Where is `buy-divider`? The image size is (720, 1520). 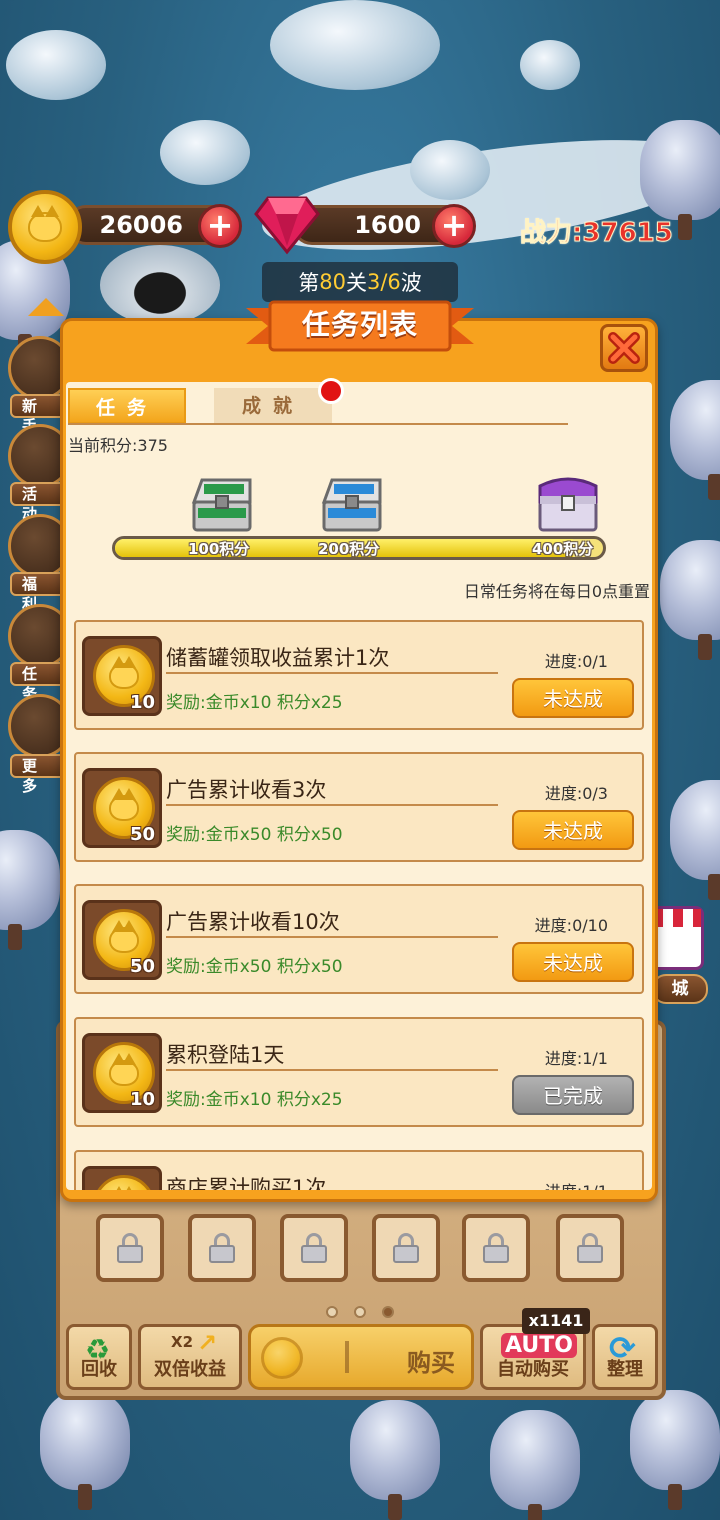
buy-divider is located at coordinates (347, 1357).